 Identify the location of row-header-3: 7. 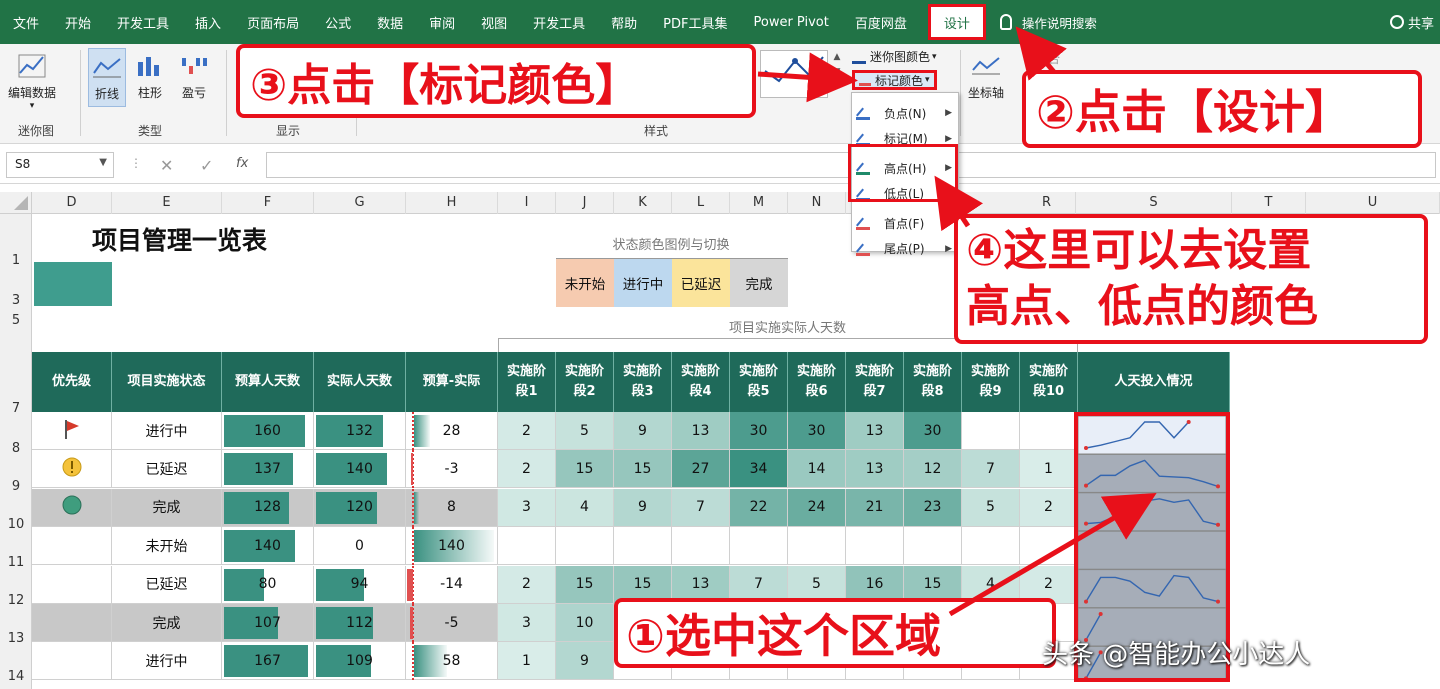
(16, 384).